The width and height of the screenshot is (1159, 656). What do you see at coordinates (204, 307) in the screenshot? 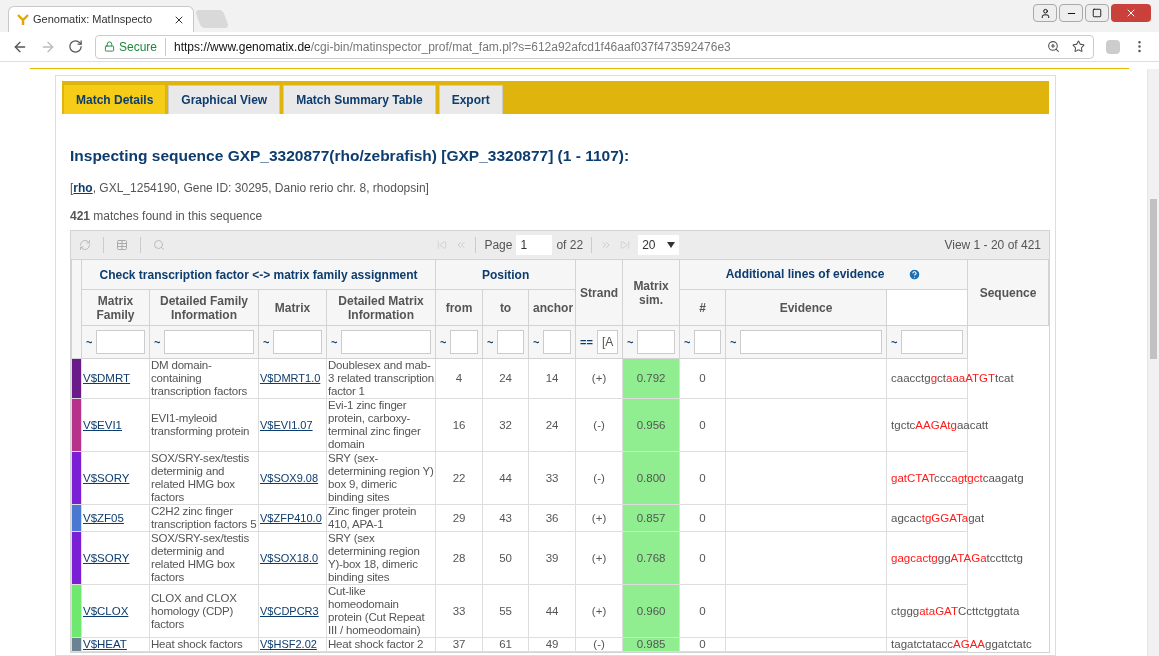
I see `column-header: Detailed Family Information` at bounding box center [204, 307].